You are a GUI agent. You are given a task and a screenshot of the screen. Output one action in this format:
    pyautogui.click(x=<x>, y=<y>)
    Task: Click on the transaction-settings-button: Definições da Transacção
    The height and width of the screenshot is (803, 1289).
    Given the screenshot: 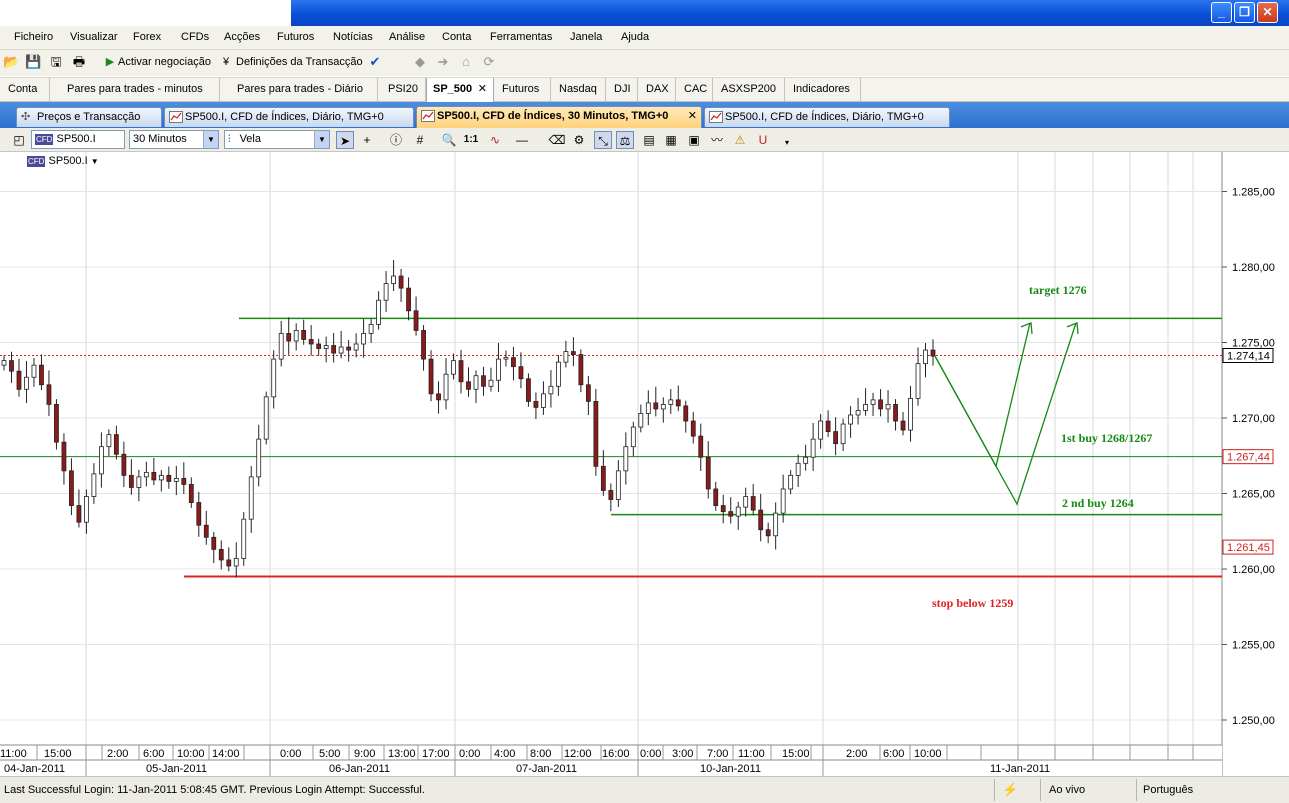 What is the action you would take?
    pyautogui.click(x=299, y=62)
    